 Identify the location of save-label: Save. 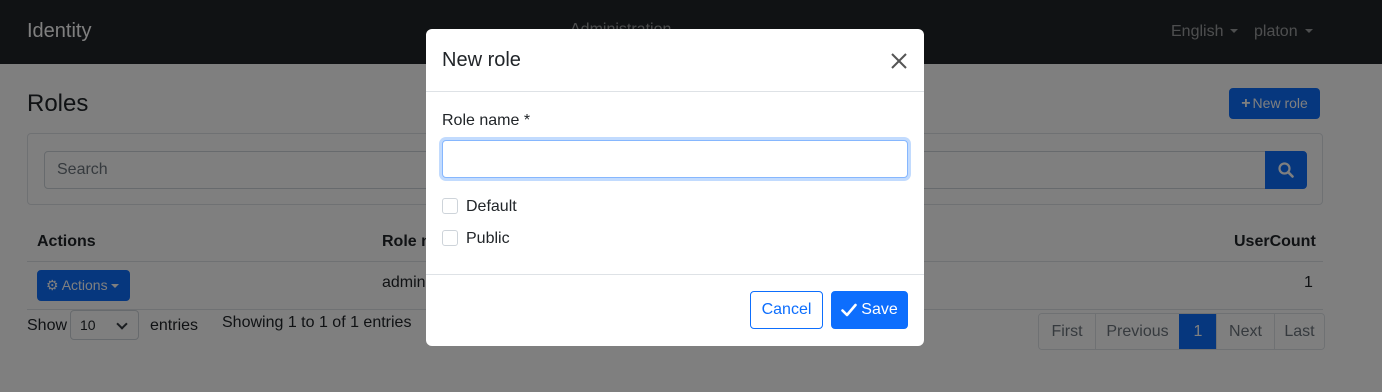
(879, 309).